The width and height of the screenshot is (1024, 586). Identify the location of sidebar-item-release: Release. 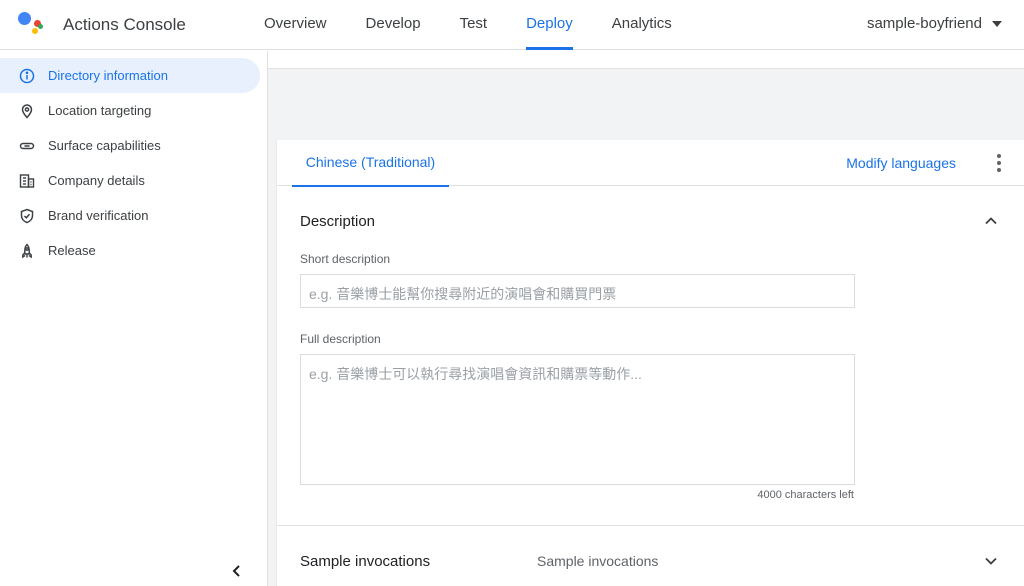
(130, 250).